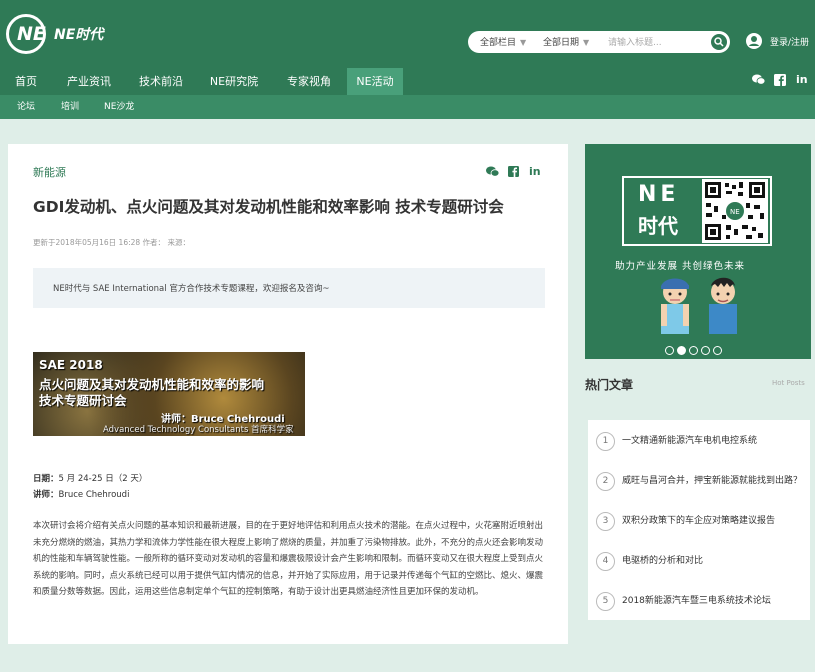  I want to click on list-item-number: 5, so click(605, 601).